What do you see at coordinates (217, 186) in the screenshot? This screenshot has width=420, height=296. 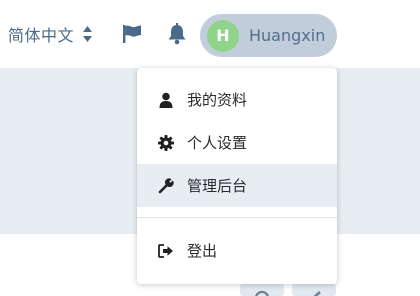 I see `menu-item-label: 管理后台` at bounding box center [217, 186].